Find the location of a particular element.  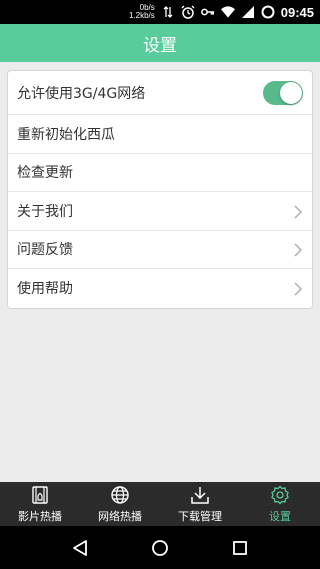

tab-download-manager: 下载管理 is located at coordinates (200, 504).